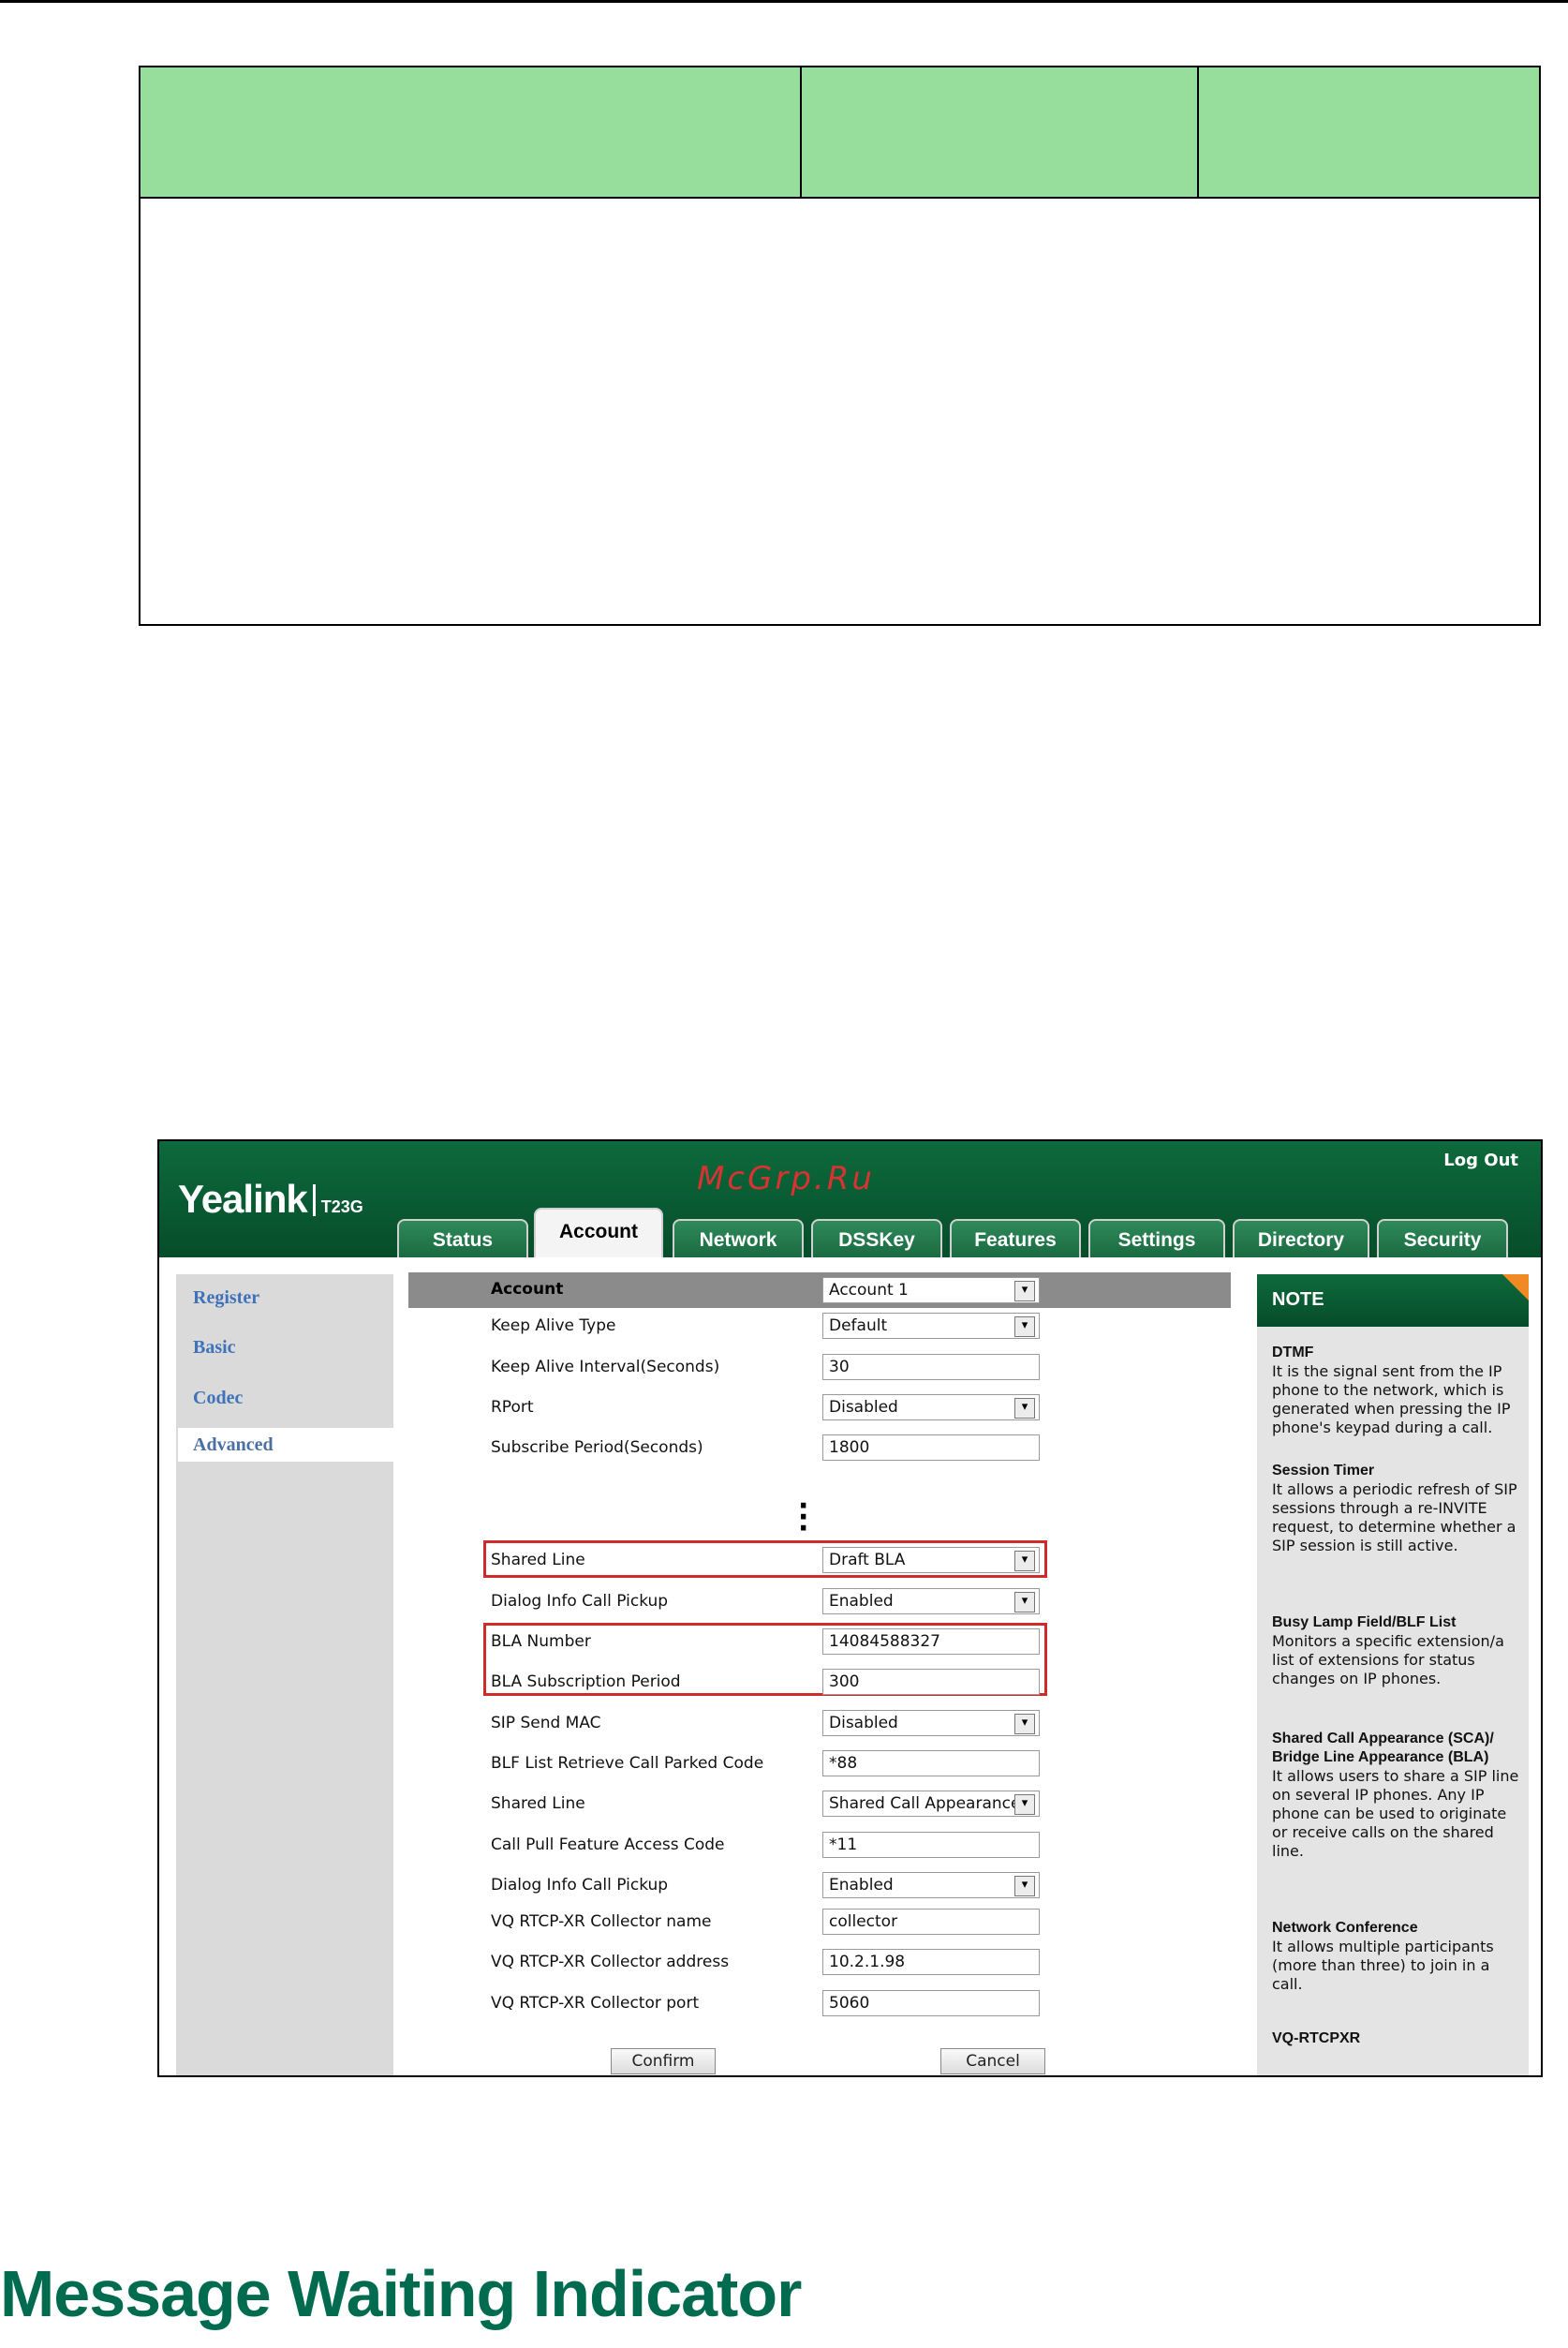 This screenshot has width=1568, height=2348. I want to click on yealink-logo: Yealink T23G, so click(270, 1199).